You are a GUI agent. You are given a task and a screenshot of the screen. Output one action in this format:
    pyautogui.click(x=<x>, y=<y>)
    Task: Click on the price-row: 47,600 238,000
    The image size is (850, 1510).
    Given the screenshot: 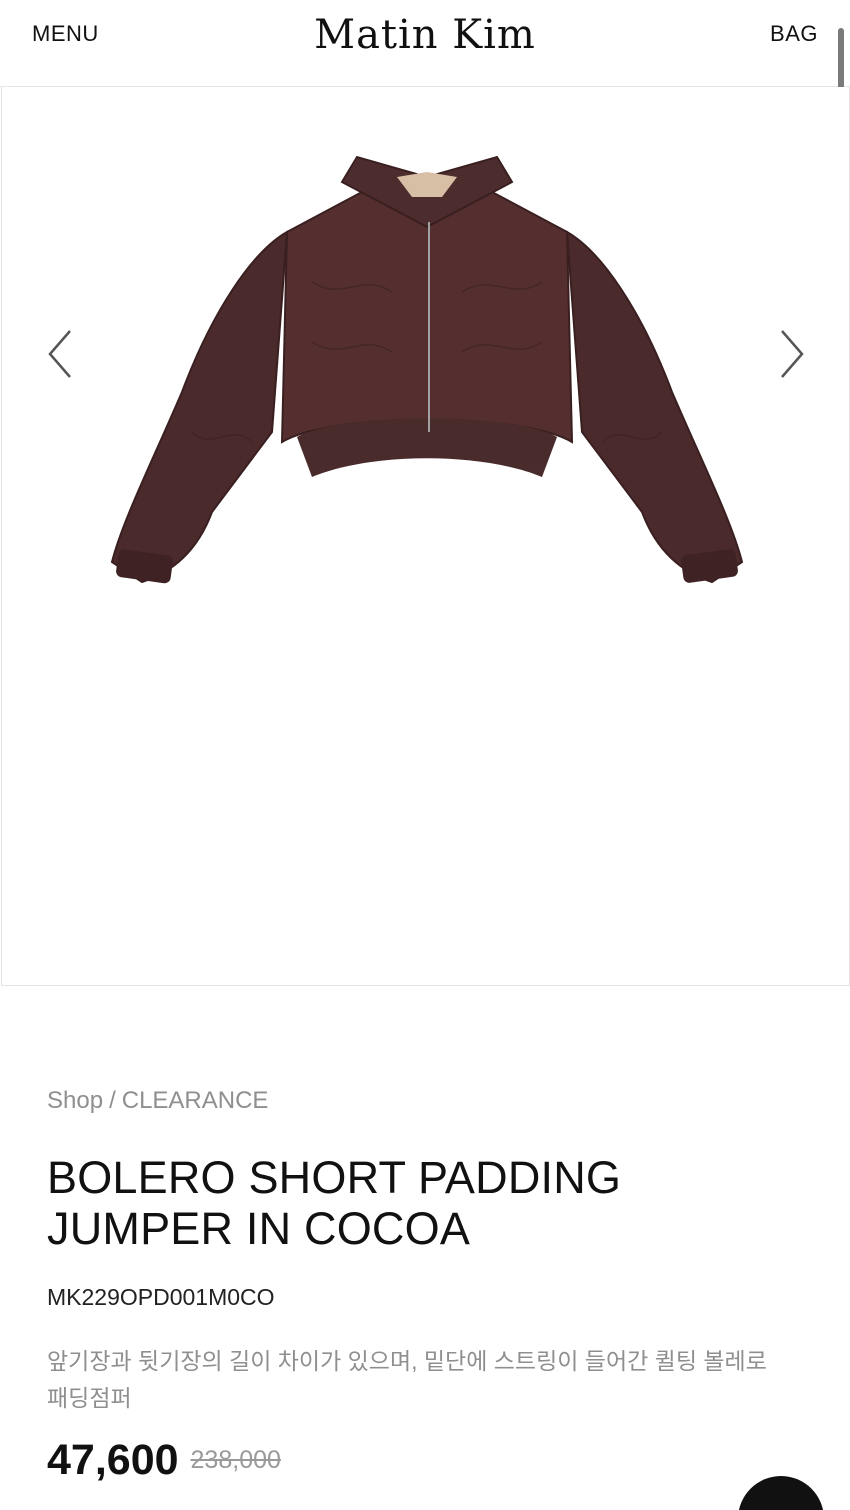 What is the action you would take?
    pyautogui.click(x=164, y=1460)
    